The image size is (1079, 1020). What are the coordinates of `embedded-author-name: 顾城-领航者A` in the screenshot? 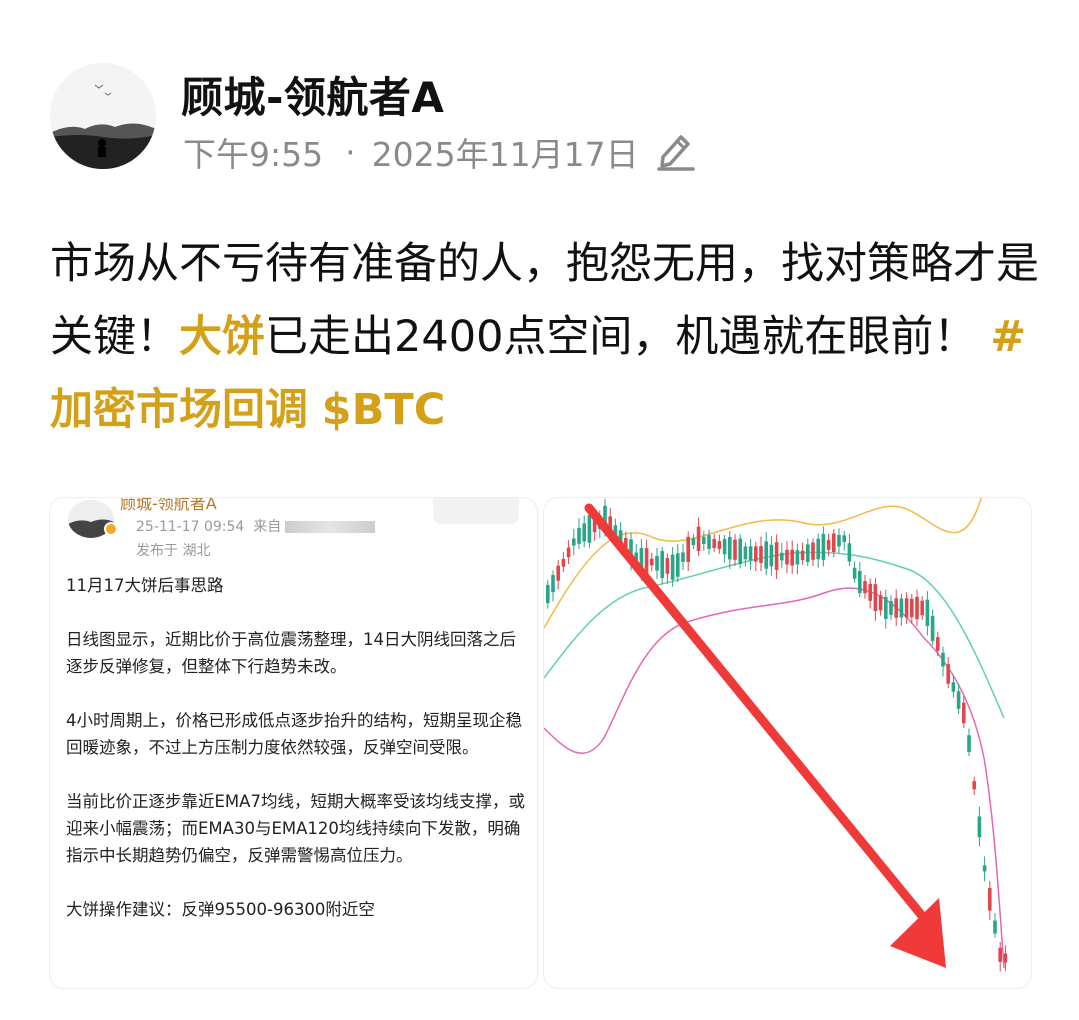 It's located at (168, 505).